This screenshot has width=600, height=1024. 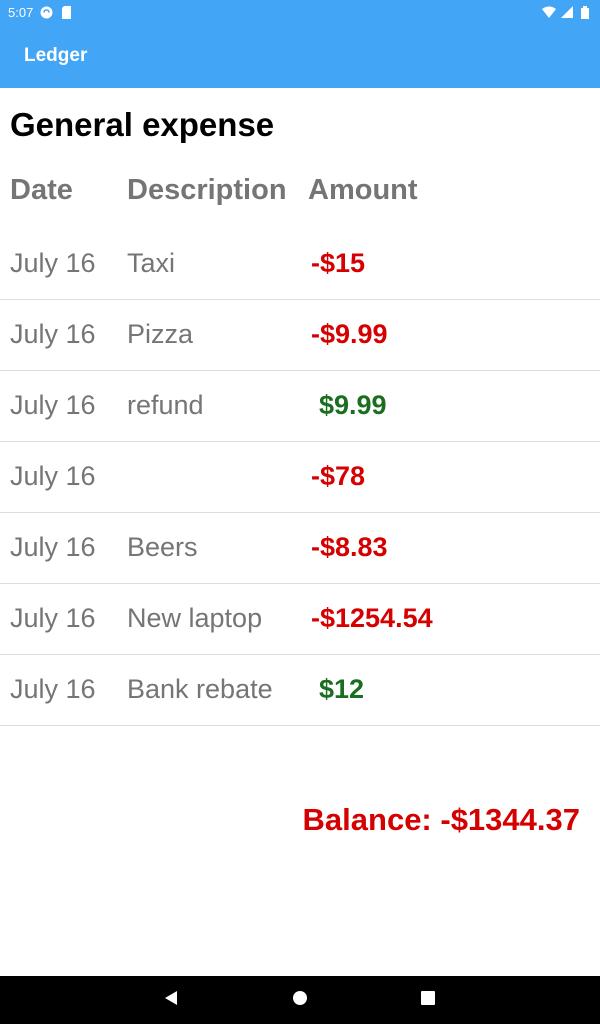 I want to click on row-amount: -$78, so click(x=338, y=476).